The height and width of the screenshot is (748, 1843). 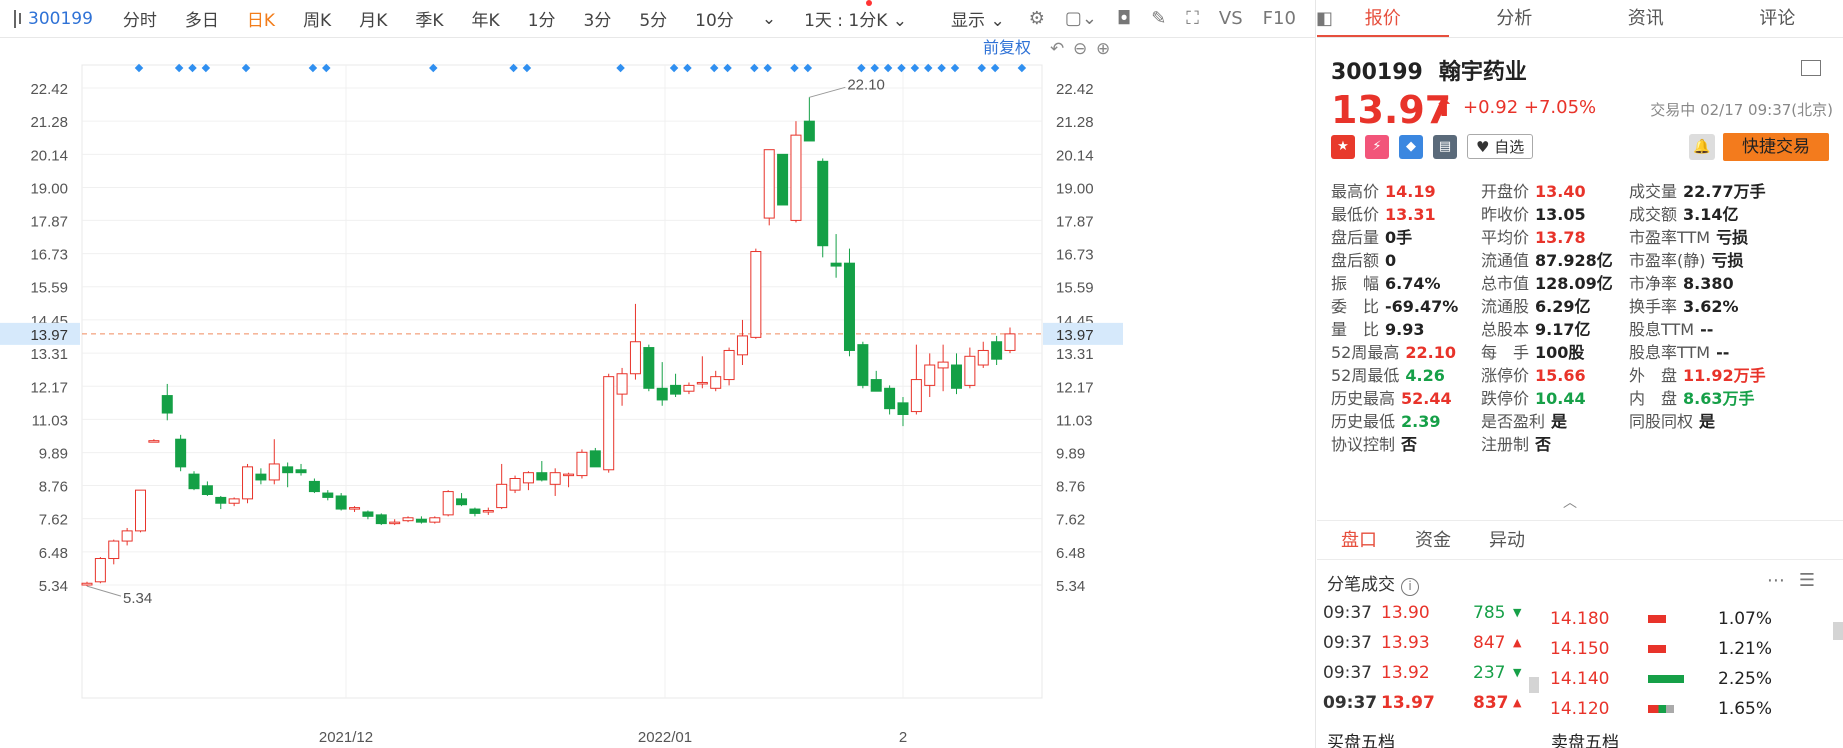 I want to click on period-tab-年K: 年K, so click(x=486, y=18).